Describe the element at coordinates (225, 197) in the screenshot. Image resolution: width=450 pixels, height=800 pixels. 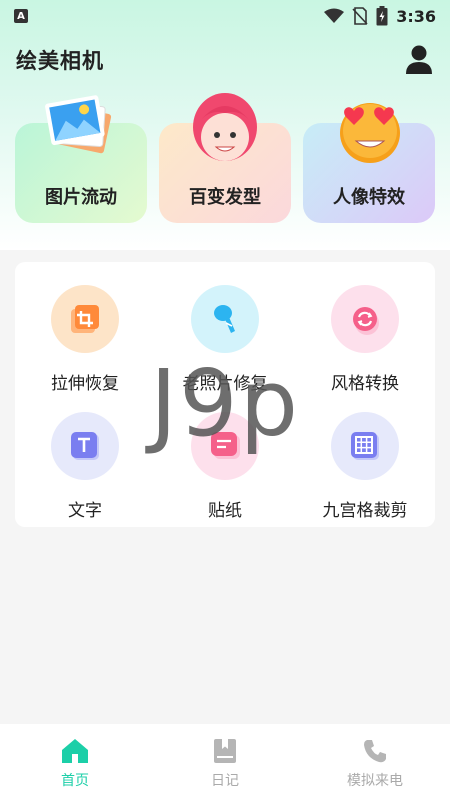
I see `feature-label: 百变发型` at that location.